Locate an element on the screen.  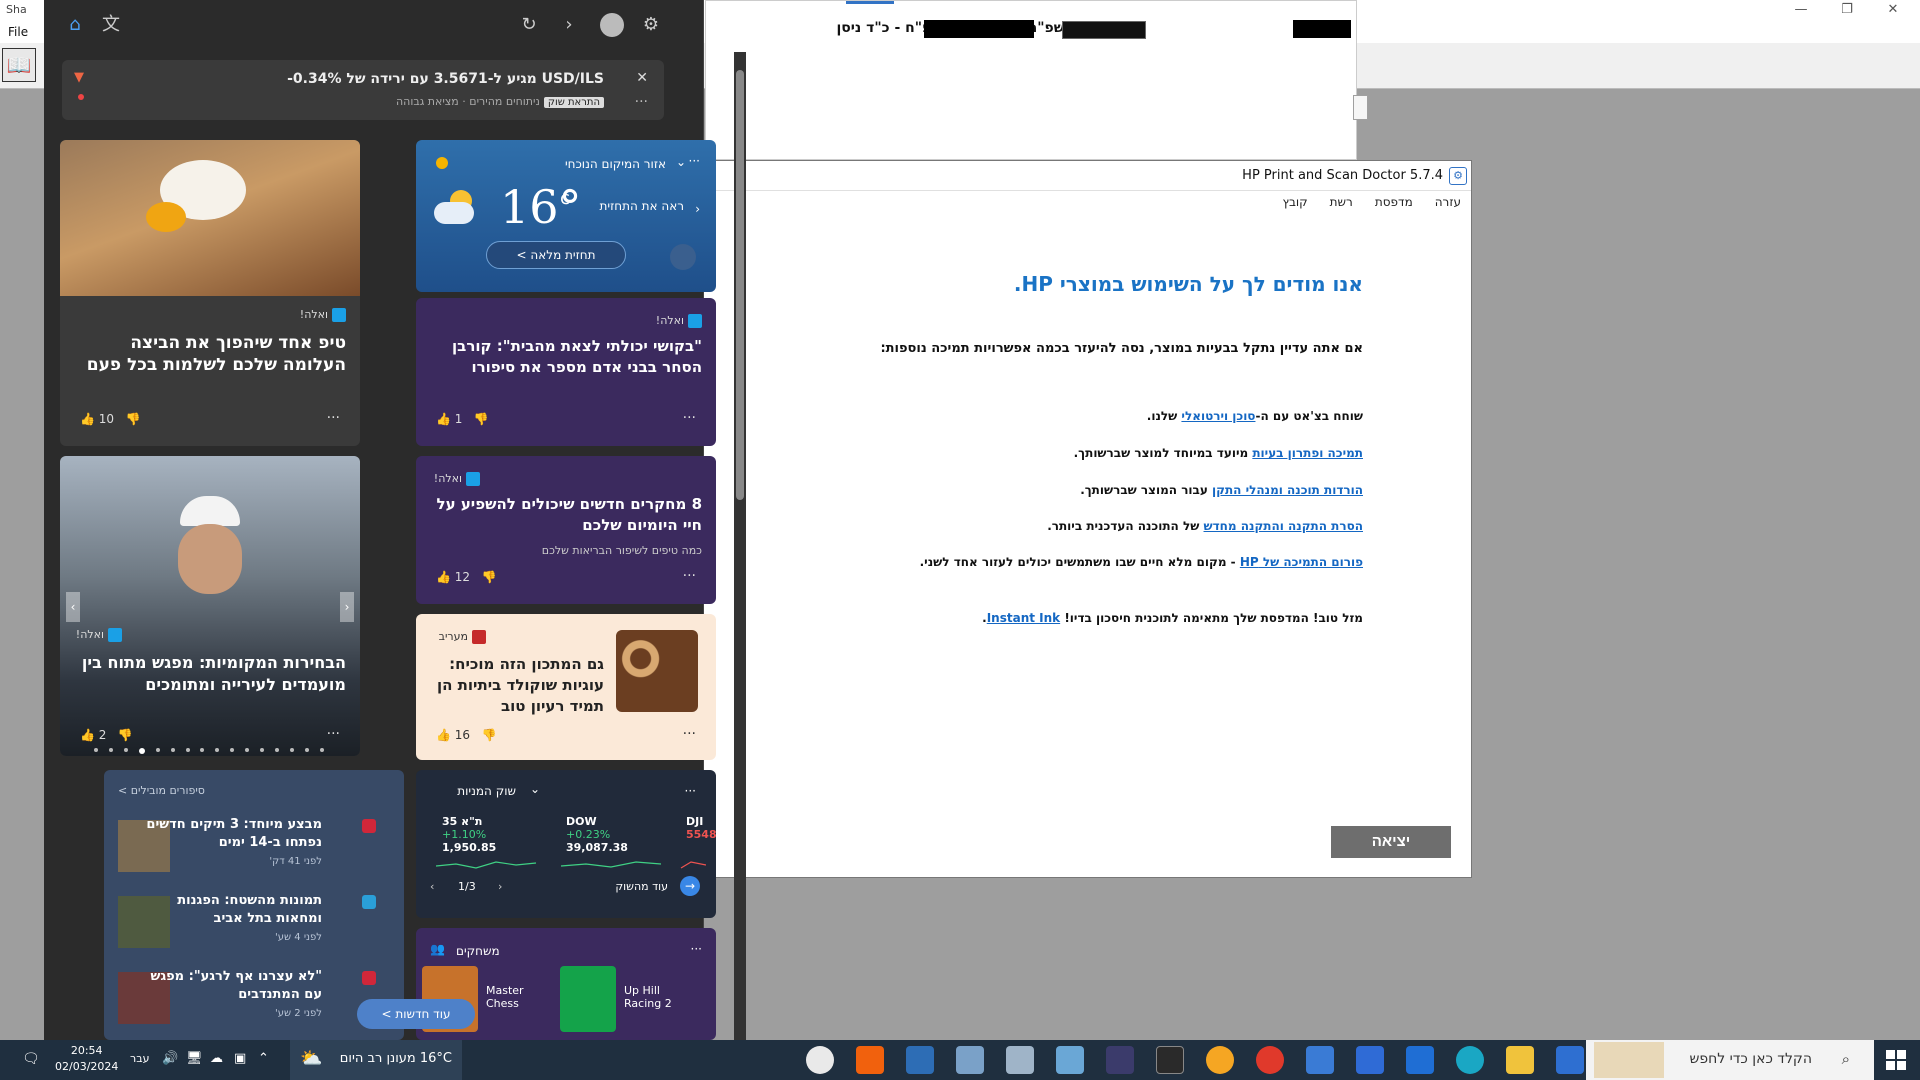
mail-icon is located at coordinates (1420, 1060).